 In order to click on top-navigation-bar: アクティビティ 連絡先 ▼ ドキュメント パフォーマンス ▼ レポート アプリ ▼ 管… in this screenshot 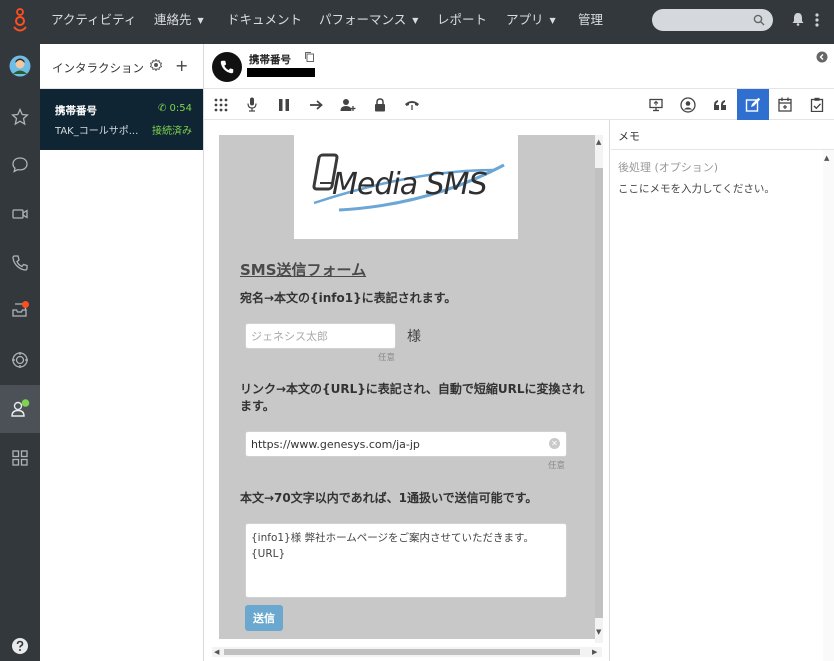, I will do `click(417, 22)`.